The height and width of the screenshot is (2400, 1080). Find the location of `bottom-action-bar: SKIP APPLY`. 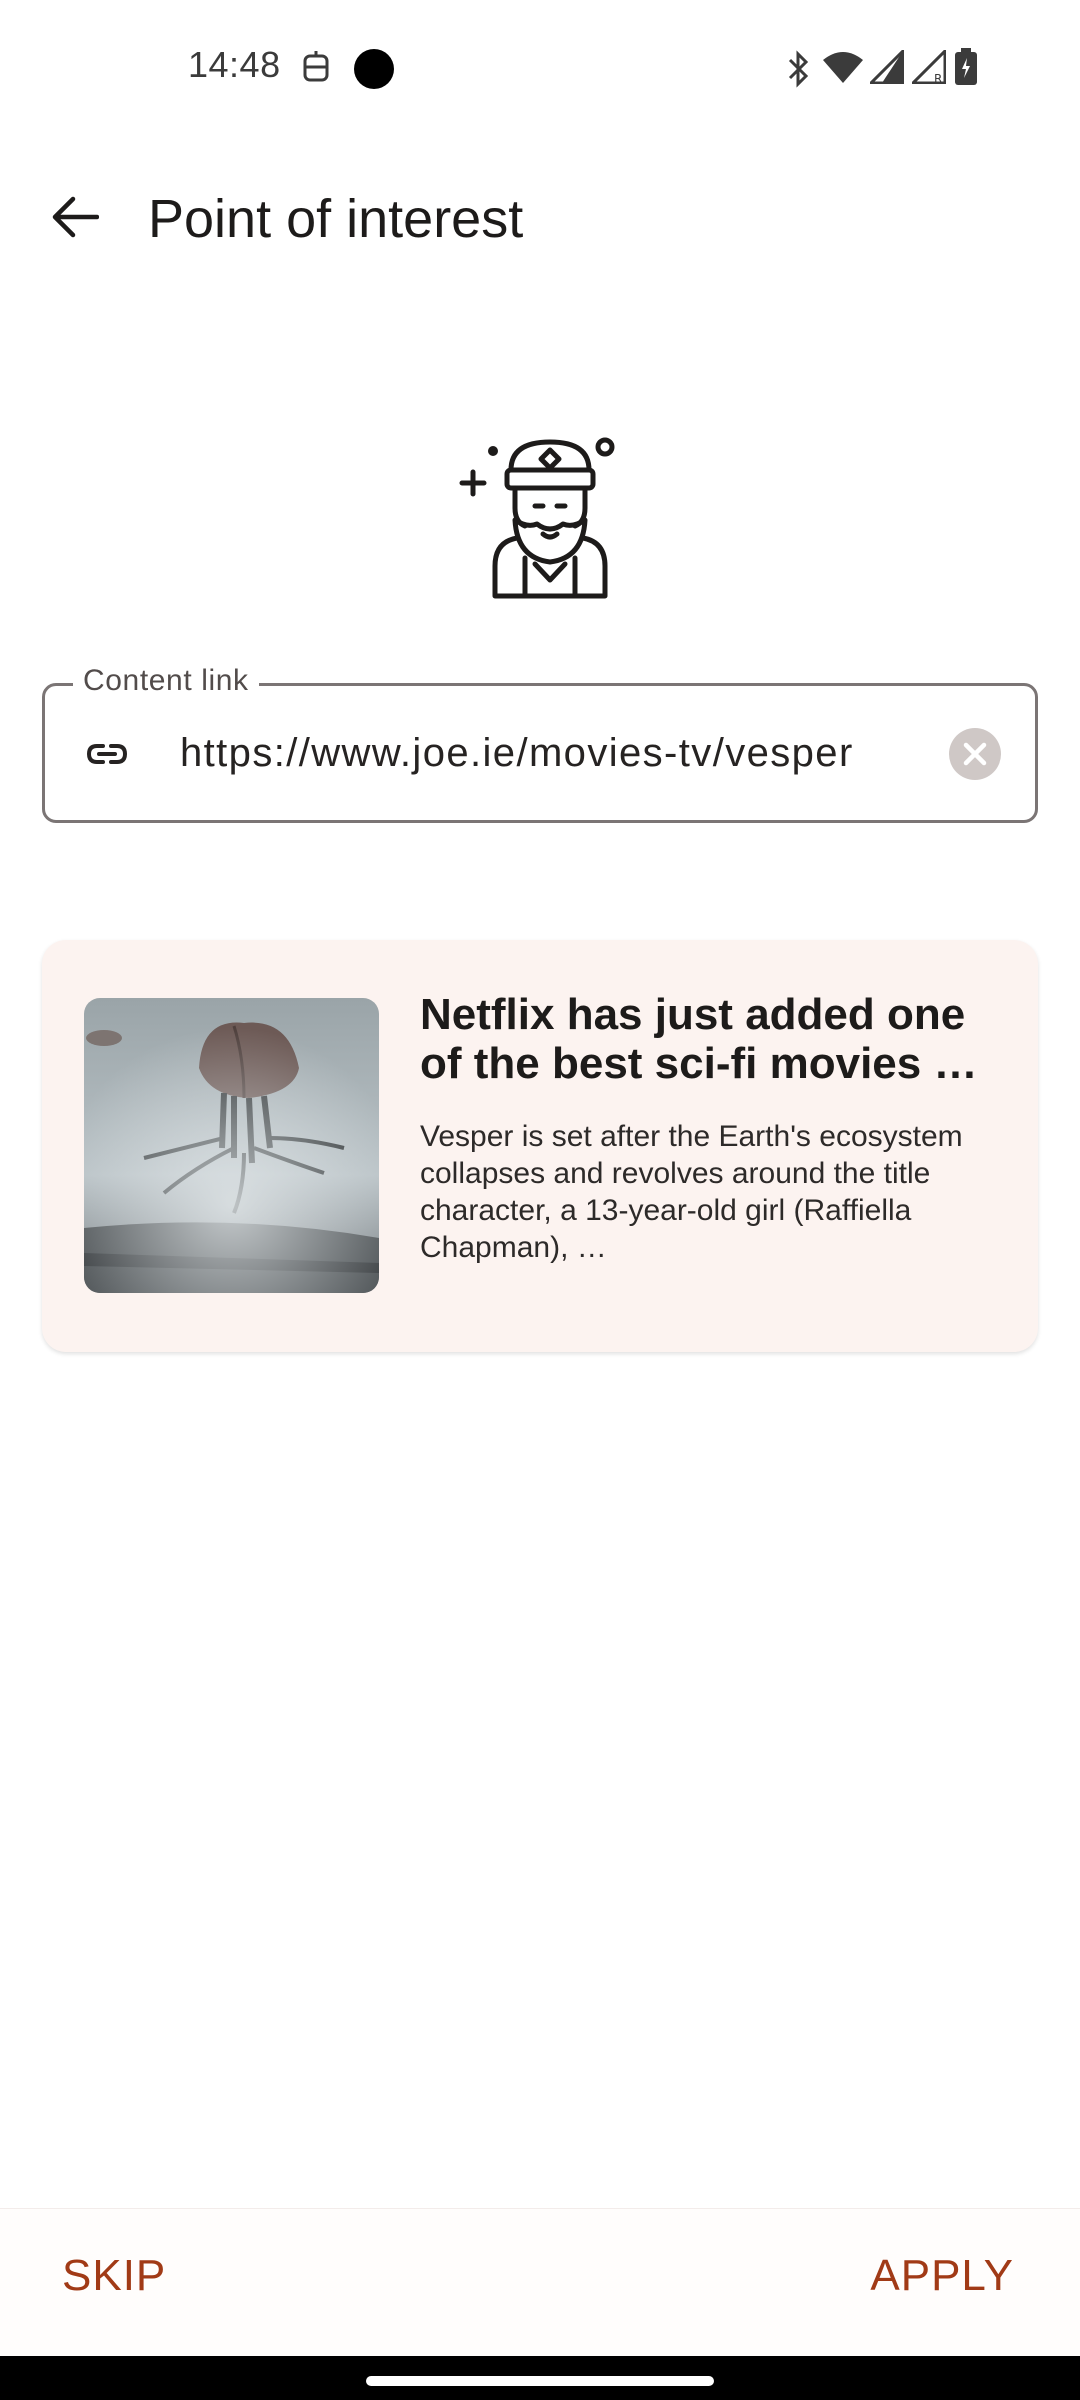

bottom-action-bar: SKIP APPLY is located at coordinates (540, 2282).